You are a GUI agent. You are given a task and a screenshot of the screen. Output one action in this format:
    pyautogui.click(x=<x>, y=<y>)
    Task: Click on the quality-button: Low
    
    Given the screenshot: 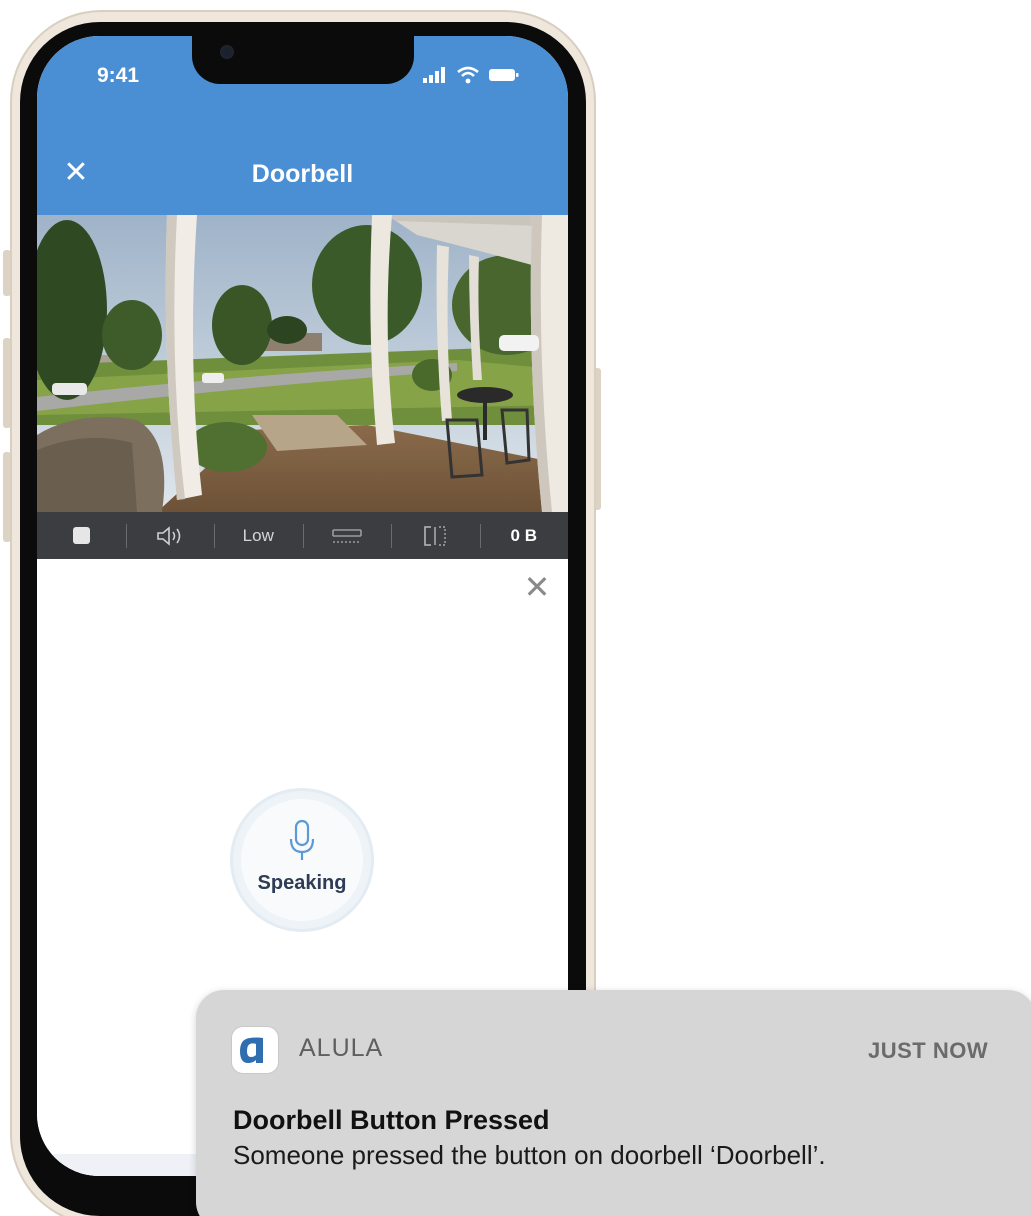 What is the action you would take?
    pyautogui.click(x=258, y=535)
    